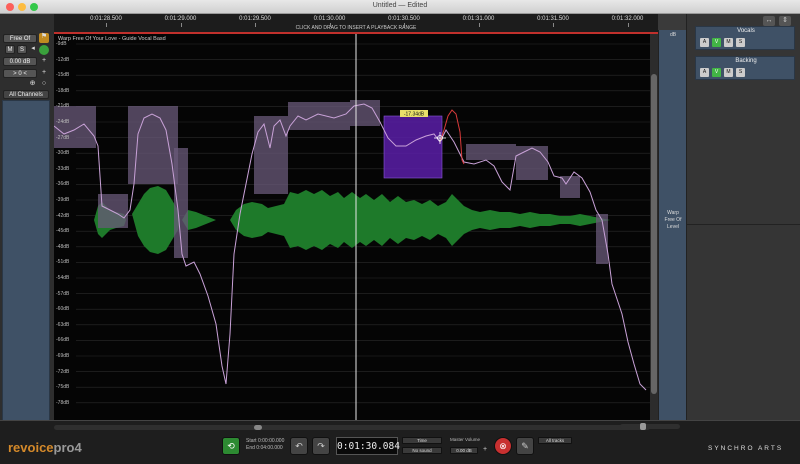 Image resolution: width=800 pixels, height=464 pixels. Describe the element at coordinates (20, 61) in the screenshot. I see `gain-field: 0.00 dB` at that location.